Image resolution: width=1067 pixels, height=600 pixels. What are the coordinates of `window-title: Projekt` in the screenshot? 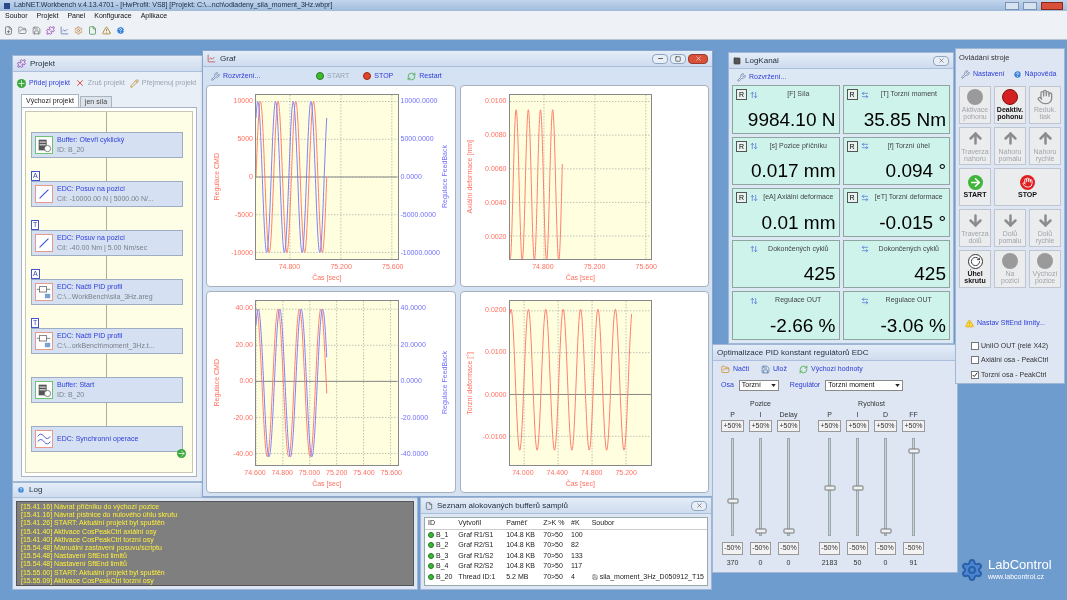 It's located at (42, 63).